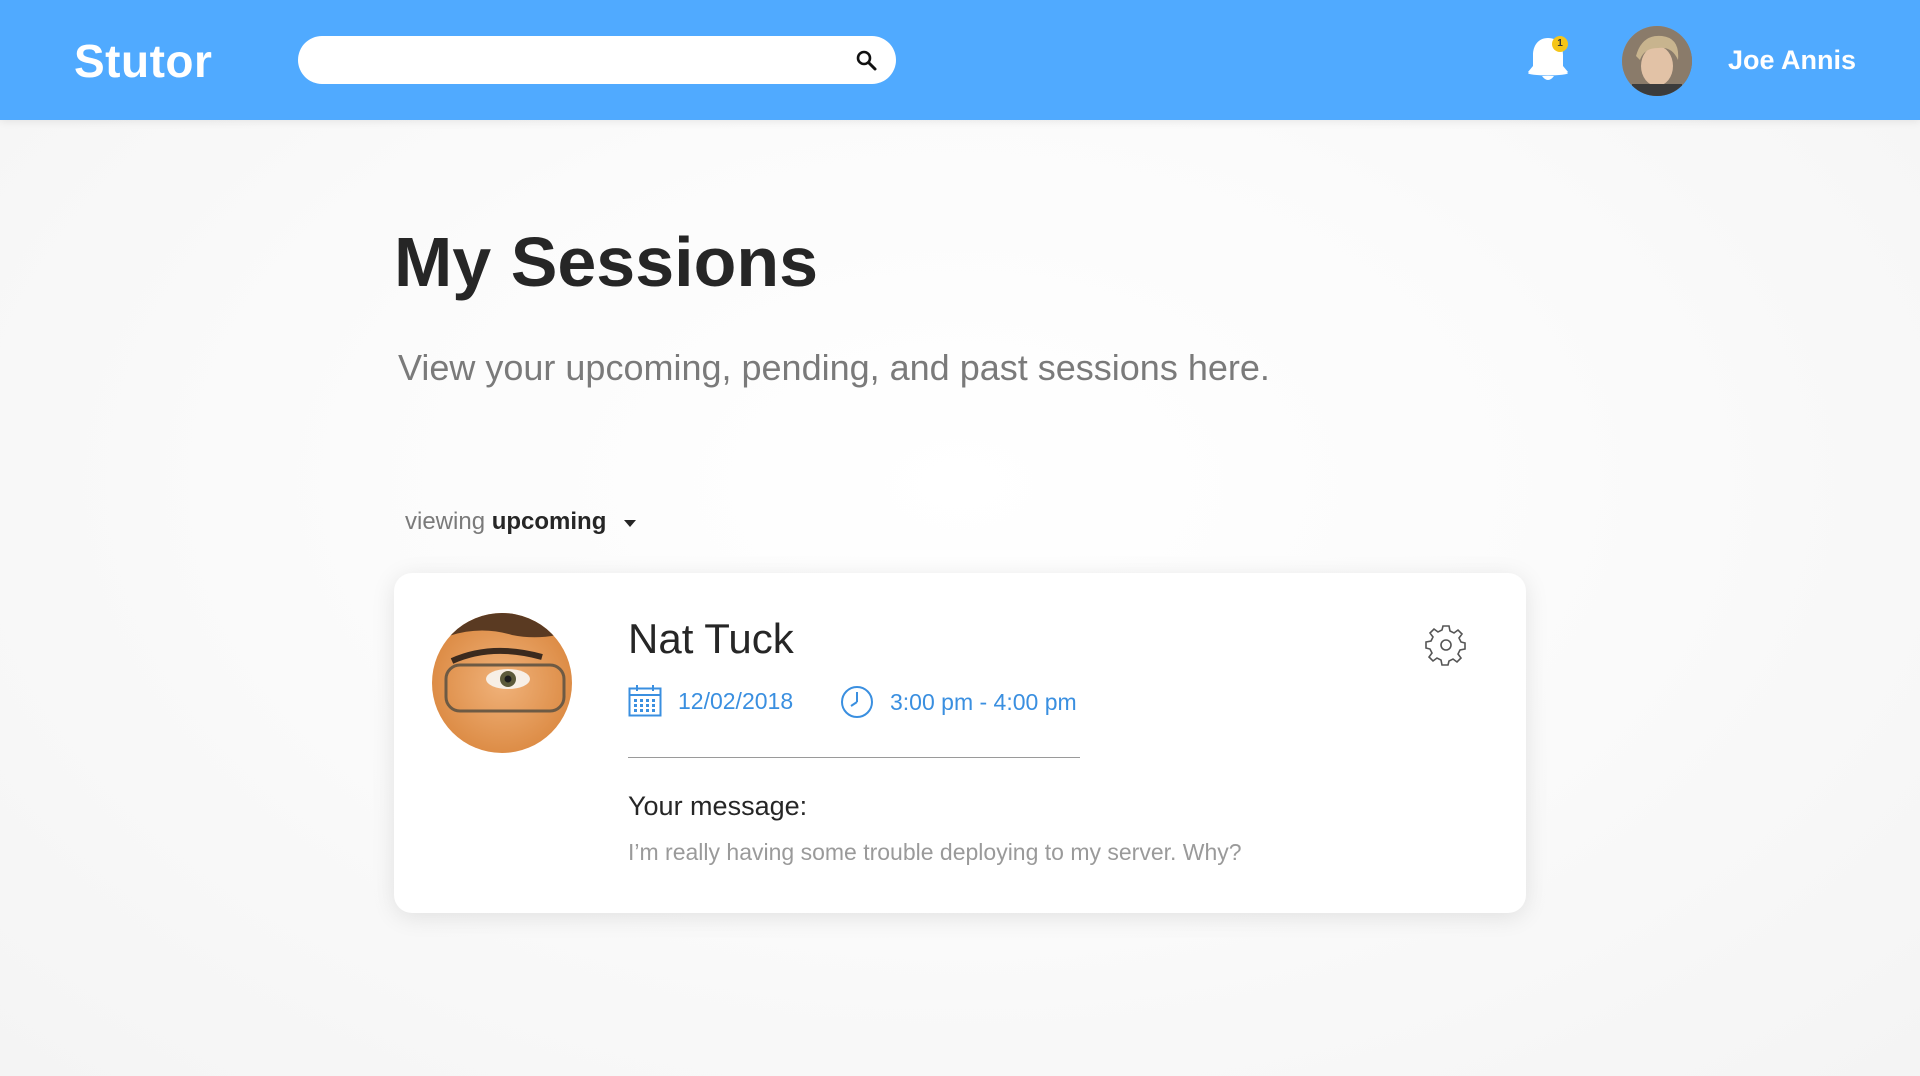 The image size is (1920, 1076). I want to click on brand-logo: Stutor, so click(143, 61).